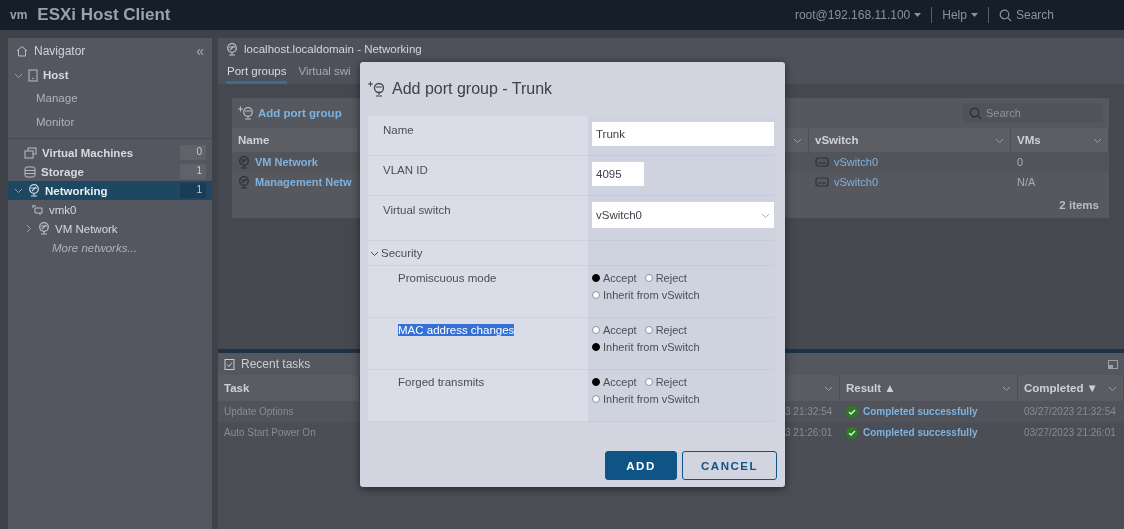 This screenshot has width=1124, height=529. What do you see at coordinates (110, 190) in the screenshot?
I see `nav-item: Networking 1` at bounding box center [110, 190].